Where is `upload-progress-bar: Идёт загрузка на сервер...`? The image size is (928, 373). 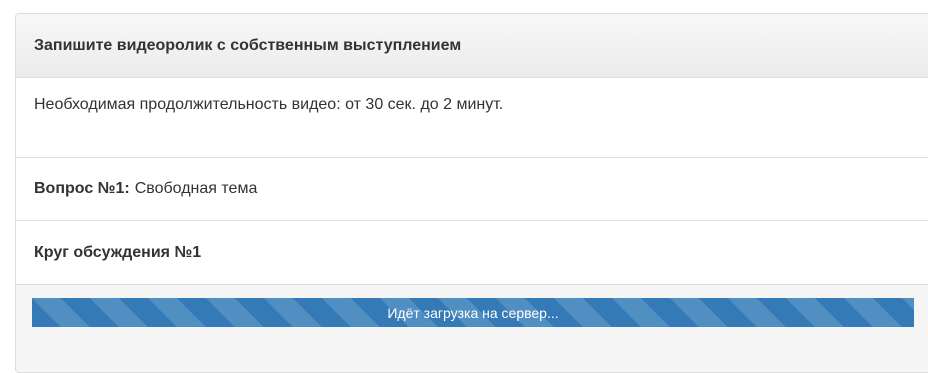
upload-progress-bar: Идёт загрузка на сервер... is located at coordinates (473, 312).